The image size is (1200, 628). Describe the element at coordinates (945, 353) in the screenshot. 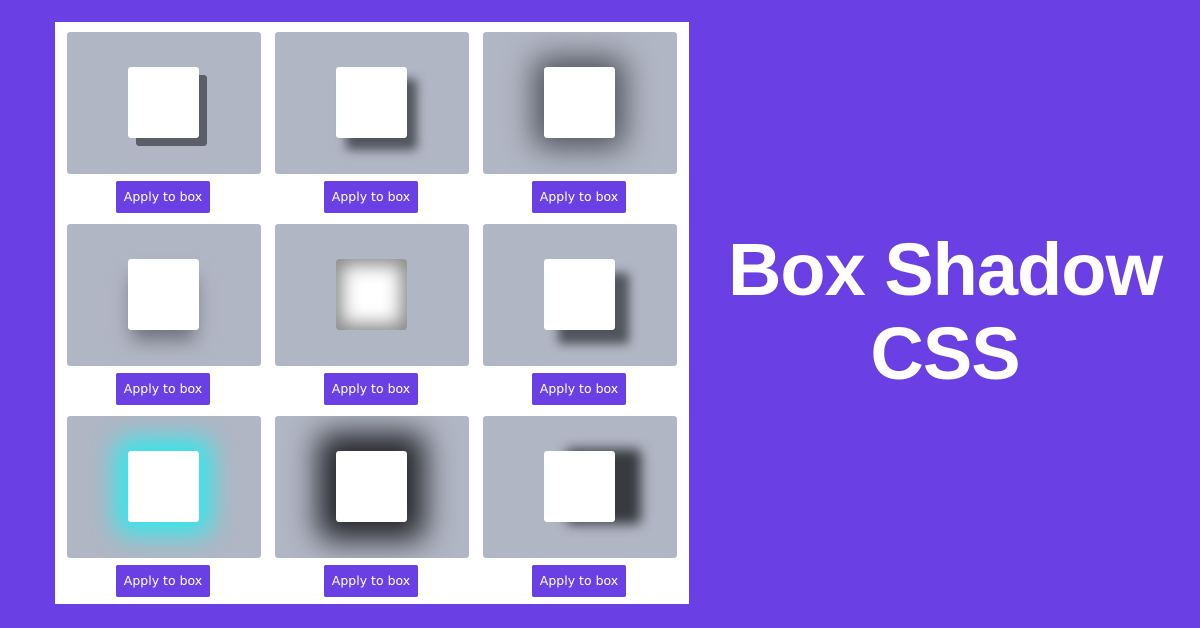

I see `headline-line-2: CSS` at that location.